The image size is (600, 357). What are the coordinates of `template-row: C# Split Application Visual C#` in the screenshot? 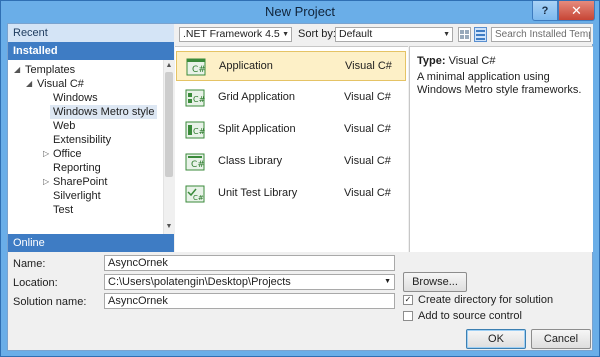 It's located at (291, 130).